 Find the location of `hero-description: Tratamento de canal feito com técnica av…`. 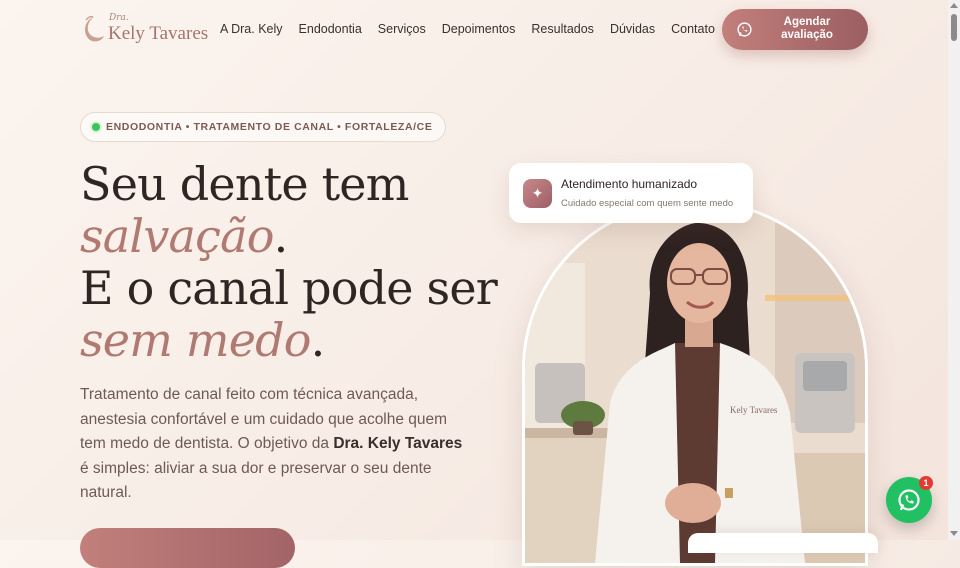

hero-description: Tratamento de canal feito com técnica av… is located at coordinates (271, 443).